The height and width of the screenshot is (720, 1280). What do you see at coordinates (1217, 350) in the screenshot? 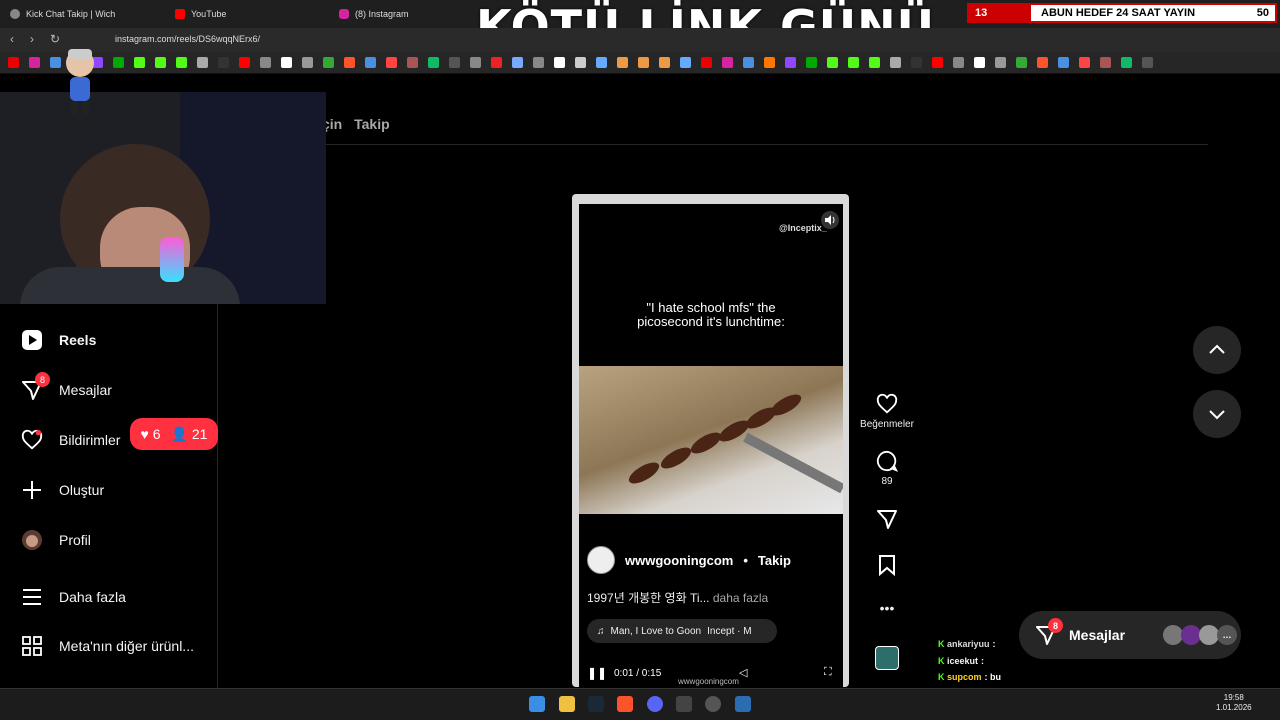
I see `previous-reel-button` at bounding box center [1217, 350].